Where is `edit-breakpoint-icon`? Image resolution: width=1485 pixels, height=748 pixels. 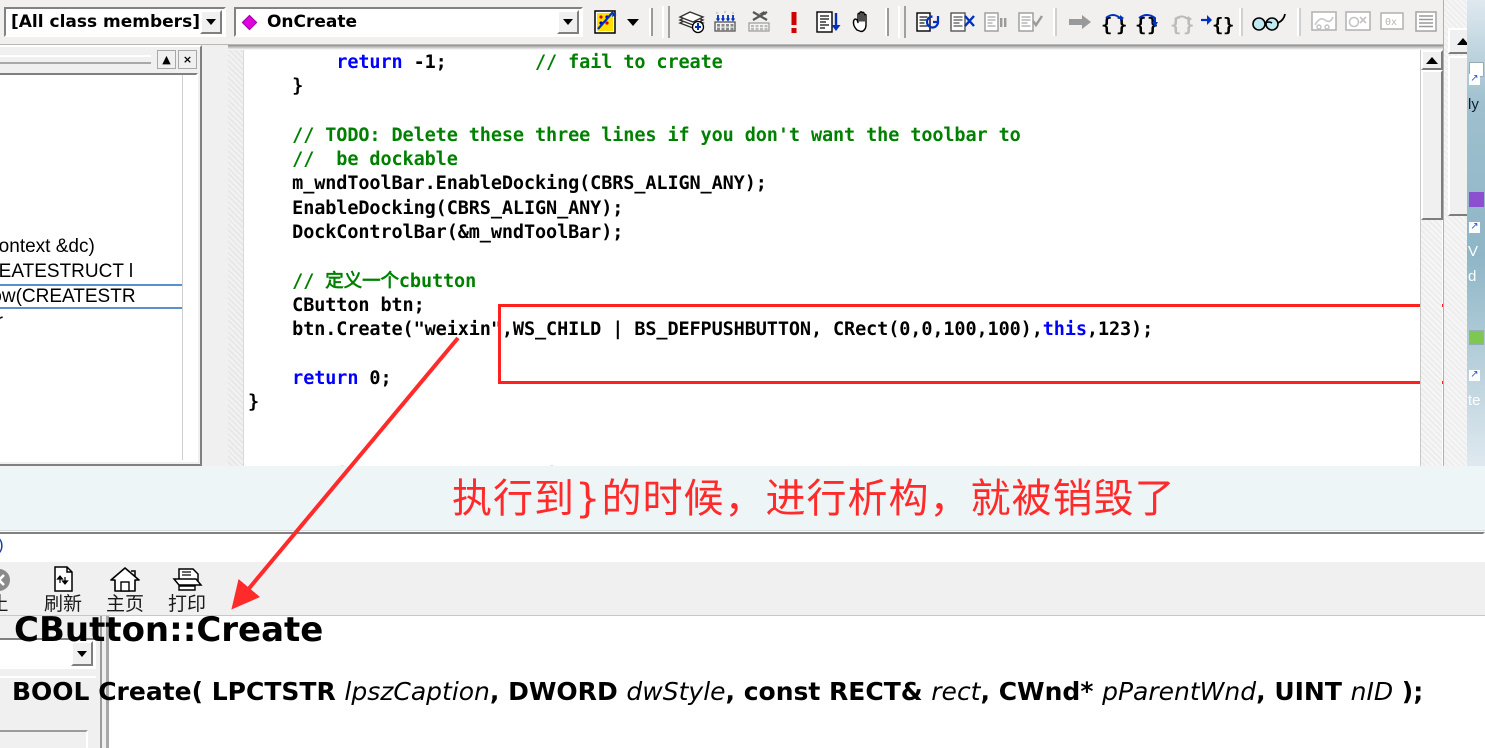 edit-breakpoint-icon is located at coordinates (1030, 22).